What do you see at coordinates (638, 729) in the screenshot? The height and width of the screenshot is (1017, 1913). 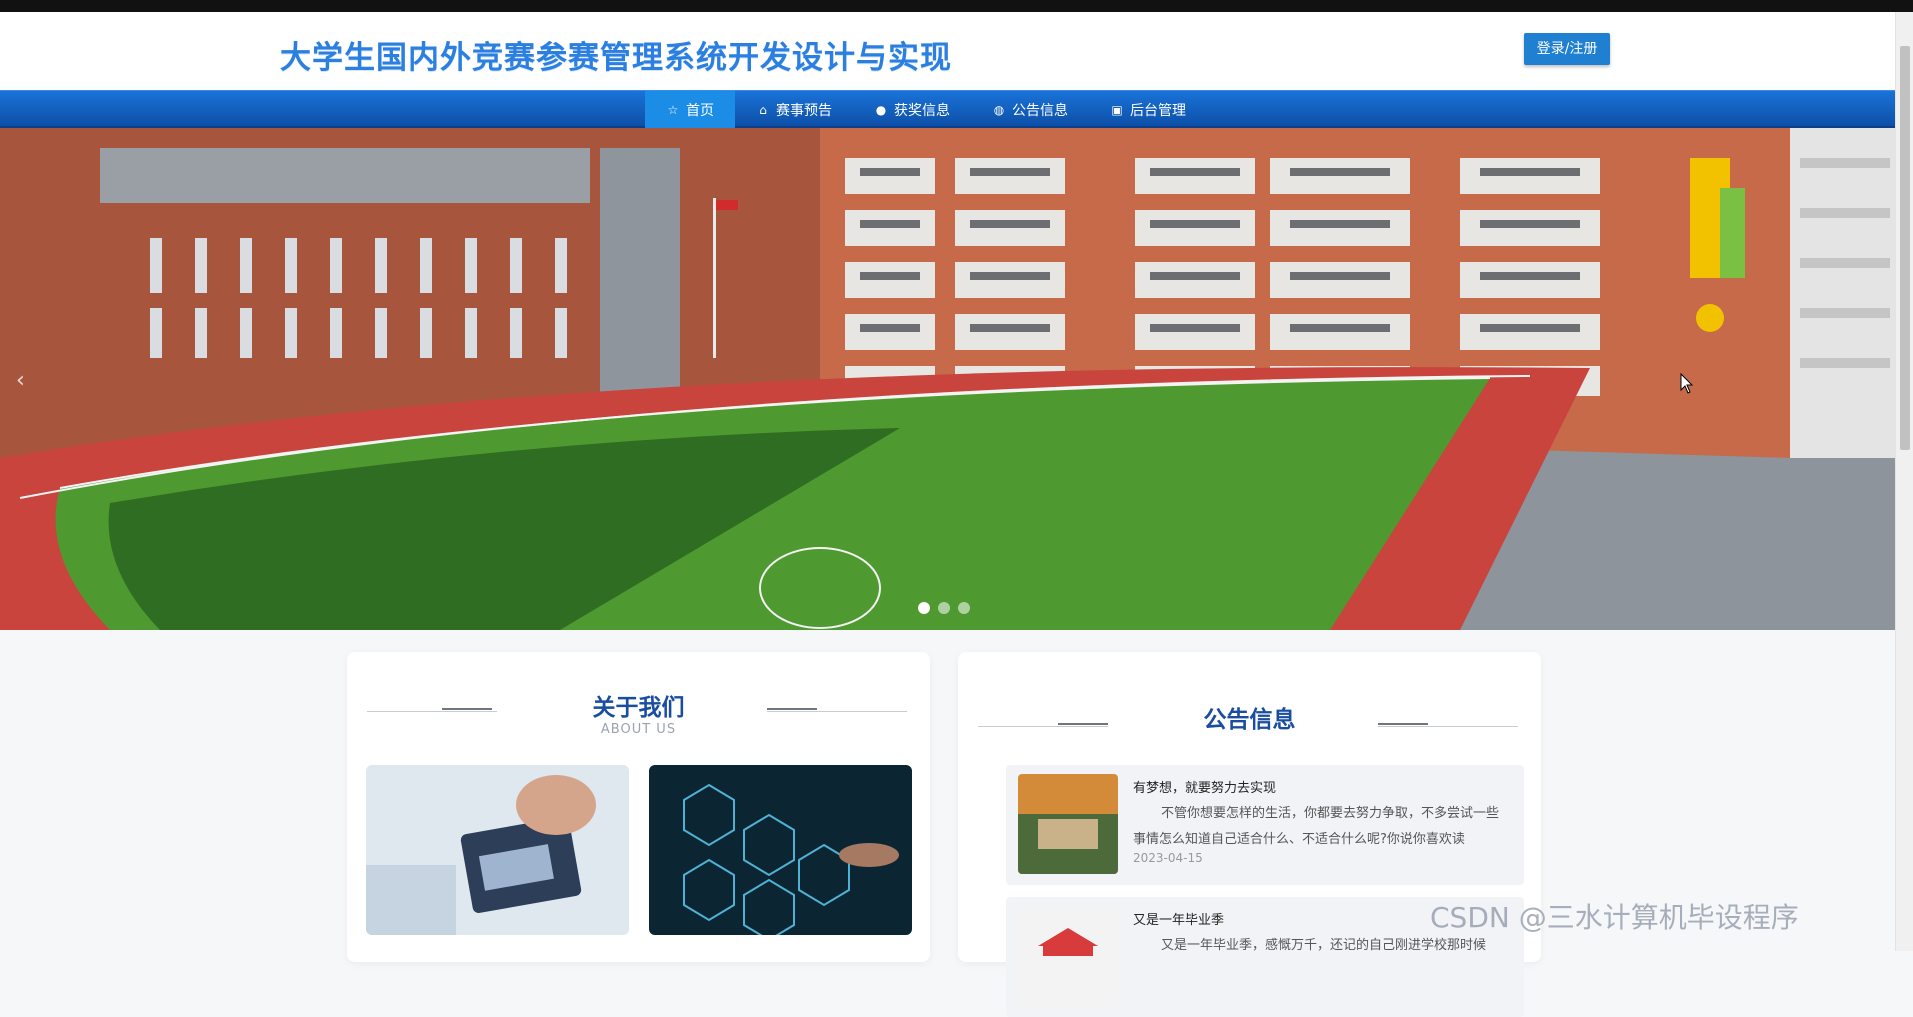 I see `section-subtitle: ABOUT US` at bounding box center [638, 729].